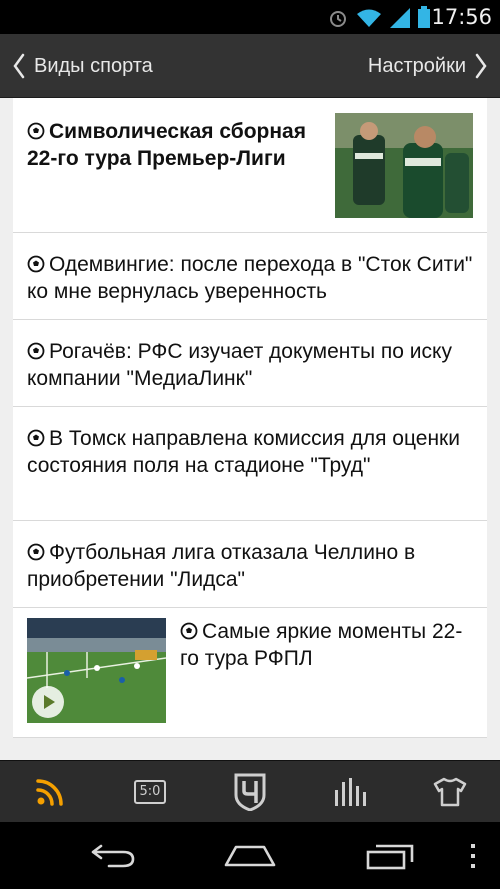 The height and width of the screenshot is (889, 500). I want to click on tab-teams, so click(450, 791).